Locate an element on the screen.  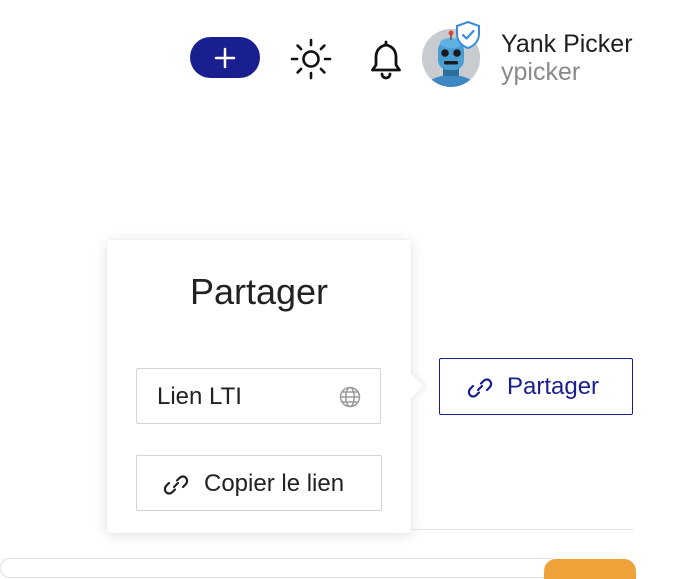
theme-toggle-button is located at coordinates (311, 59).